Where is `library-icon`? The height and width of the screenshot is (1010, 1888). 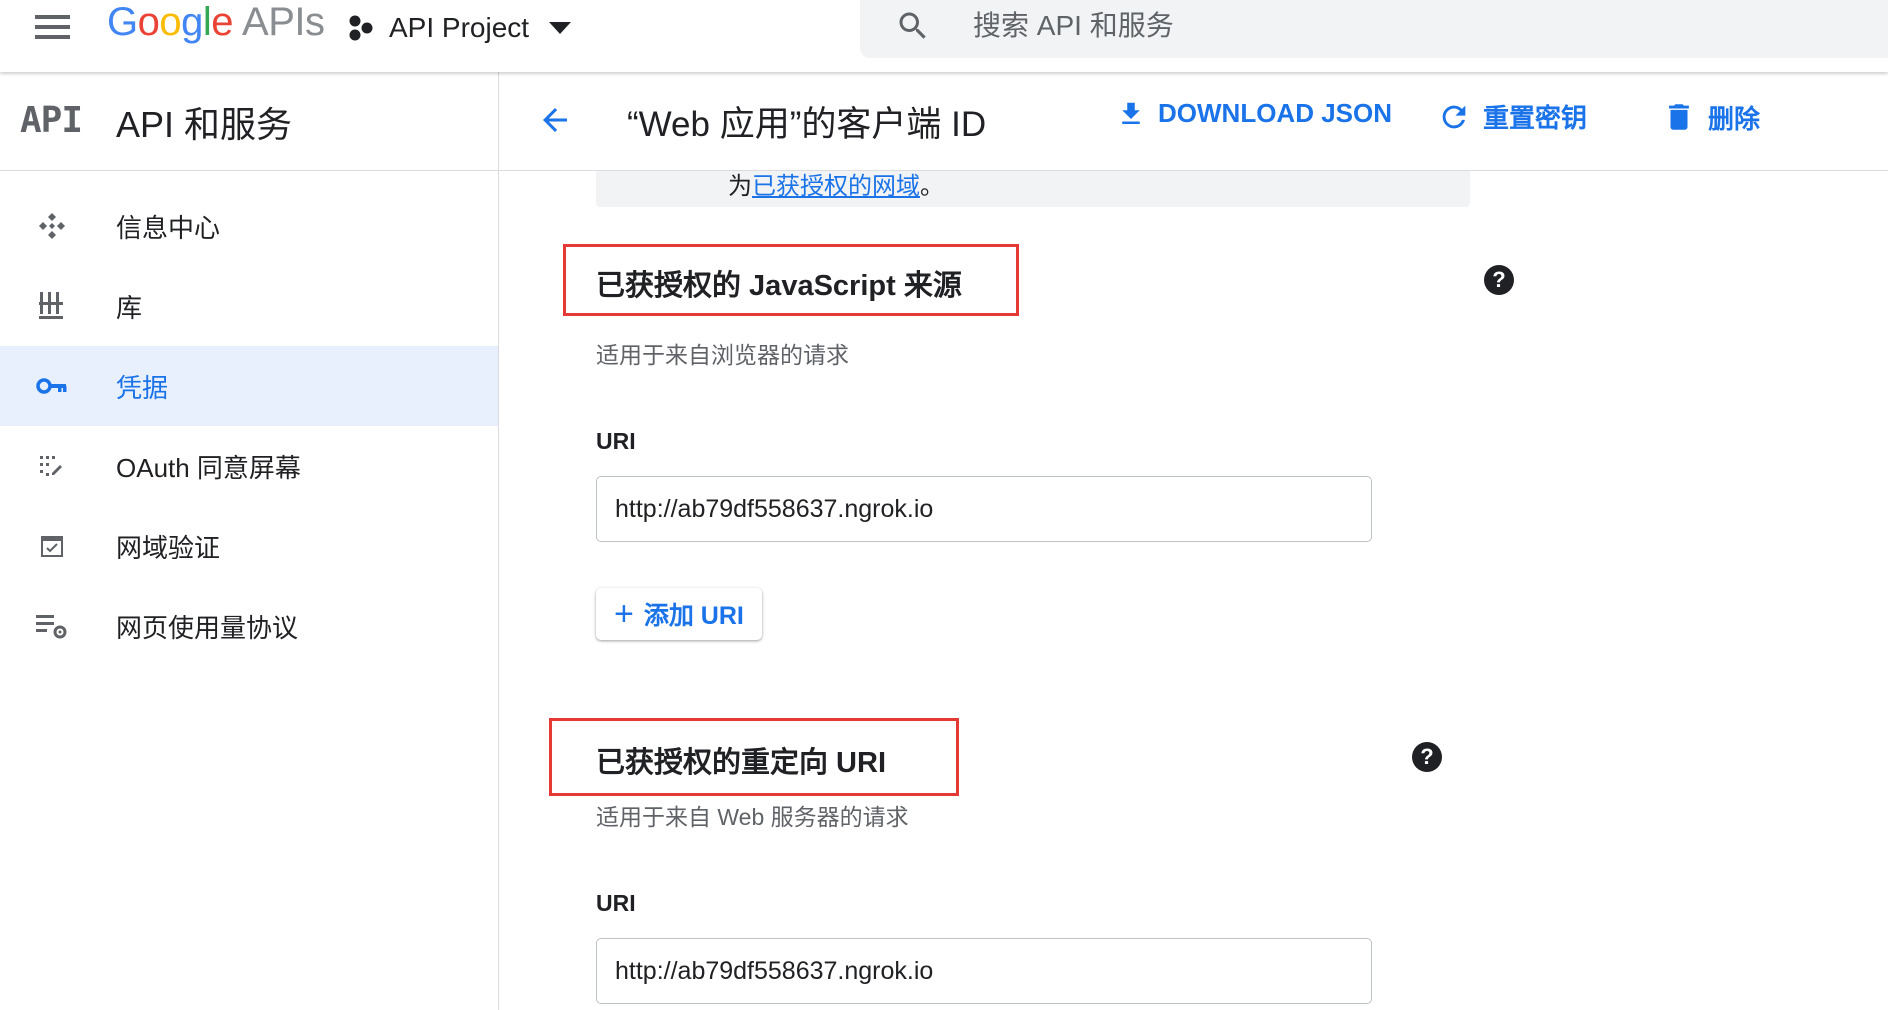 library-icon is located at coordinates (52, 306).